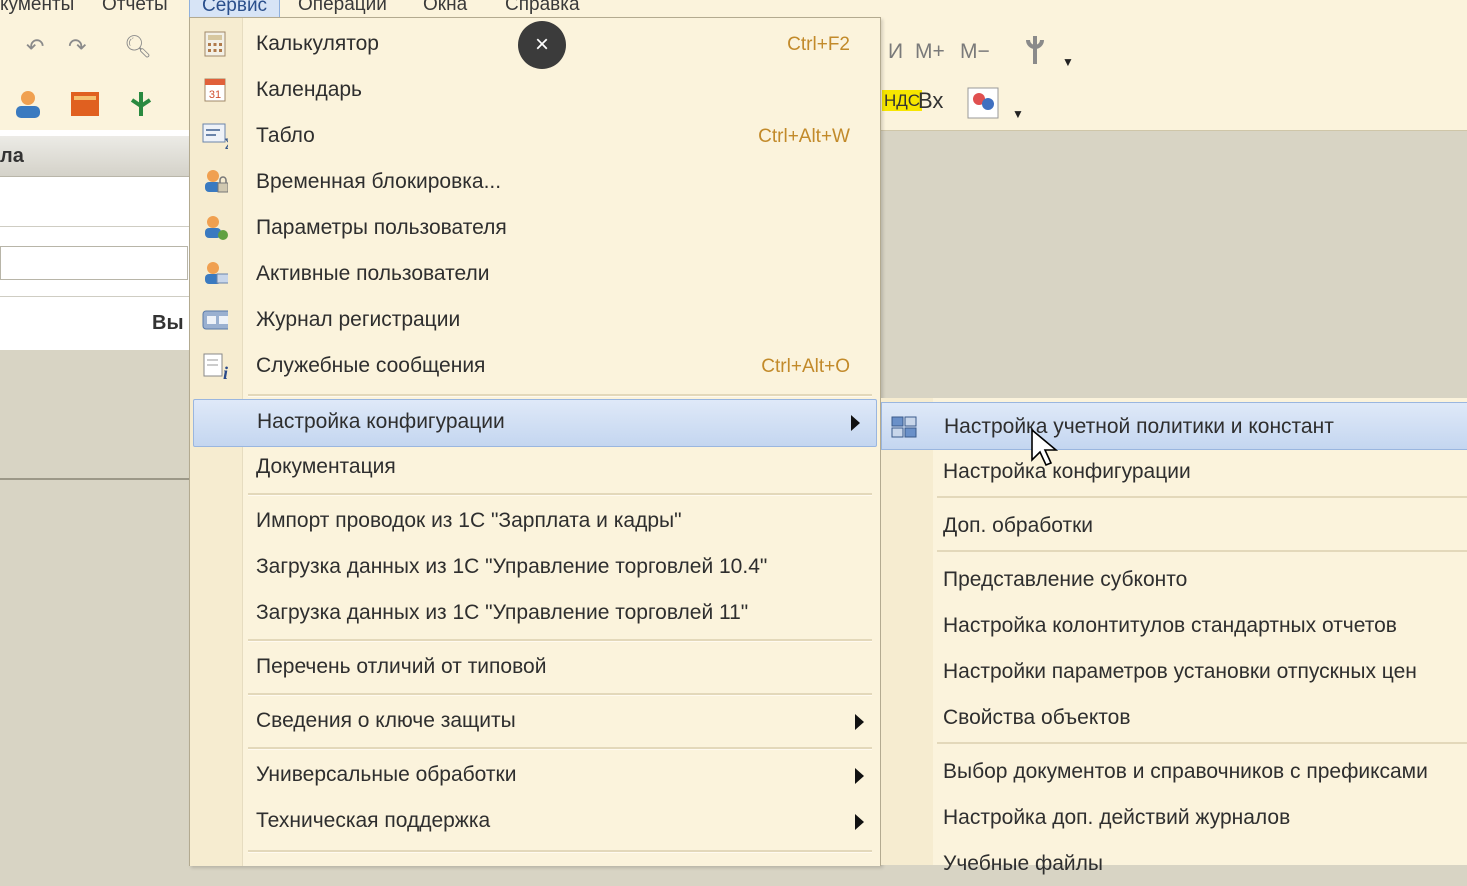 Image resolution: width=1467 pixels, height=886 pixels. Describe the element at coordinates (168, 323) in the screenshot. I see `panel-label: Вы` at that location.